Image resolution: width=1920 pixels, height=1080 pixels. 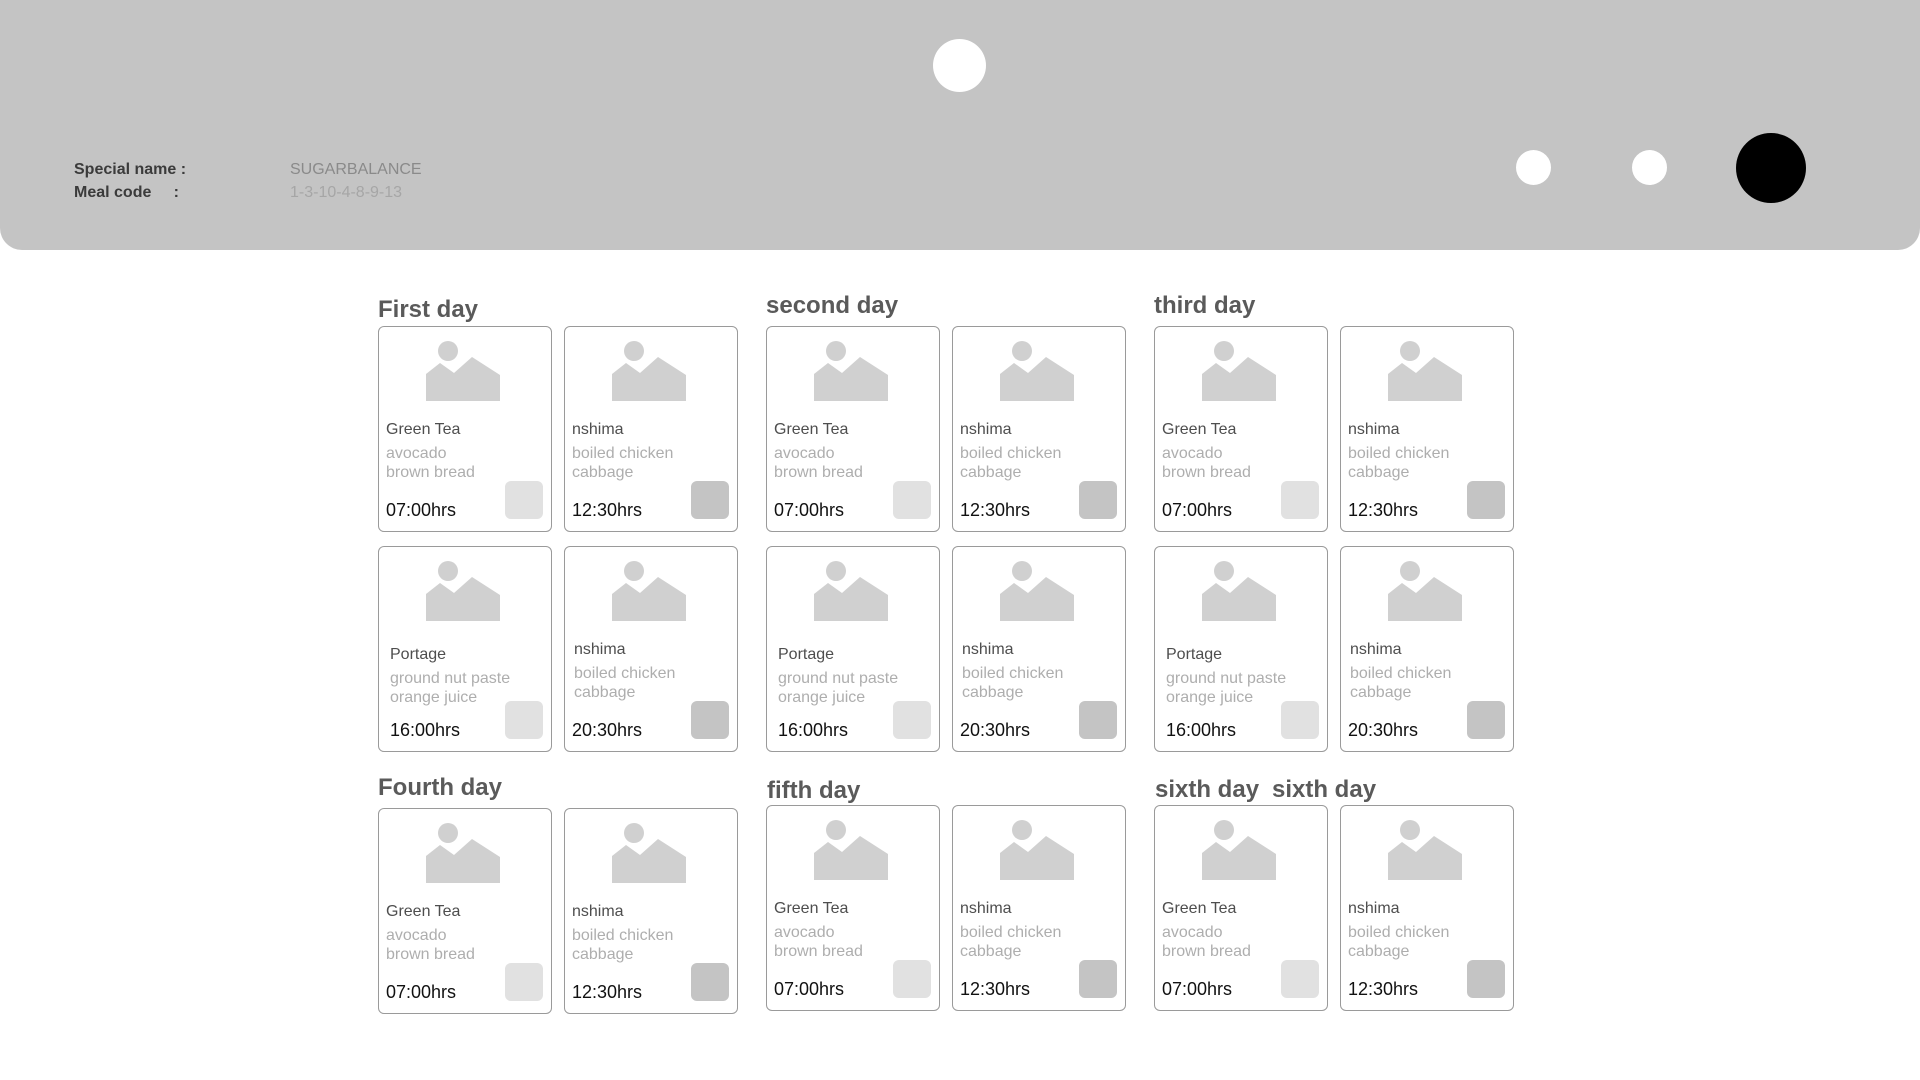 I want to click on day-title-duplicate: sixth day, so click(x=1324, y=789).